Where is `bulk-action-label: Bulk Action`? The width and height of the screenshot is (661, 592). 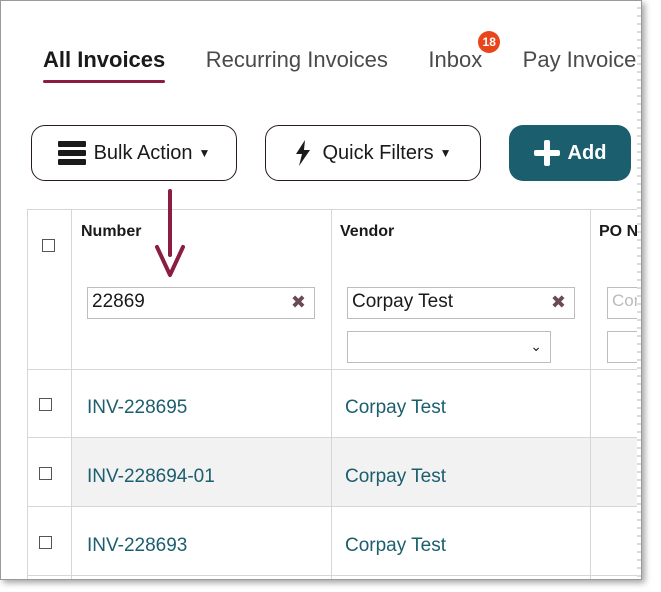 bulk-action-label: Bulk Action is located at coordinates (143, 152).